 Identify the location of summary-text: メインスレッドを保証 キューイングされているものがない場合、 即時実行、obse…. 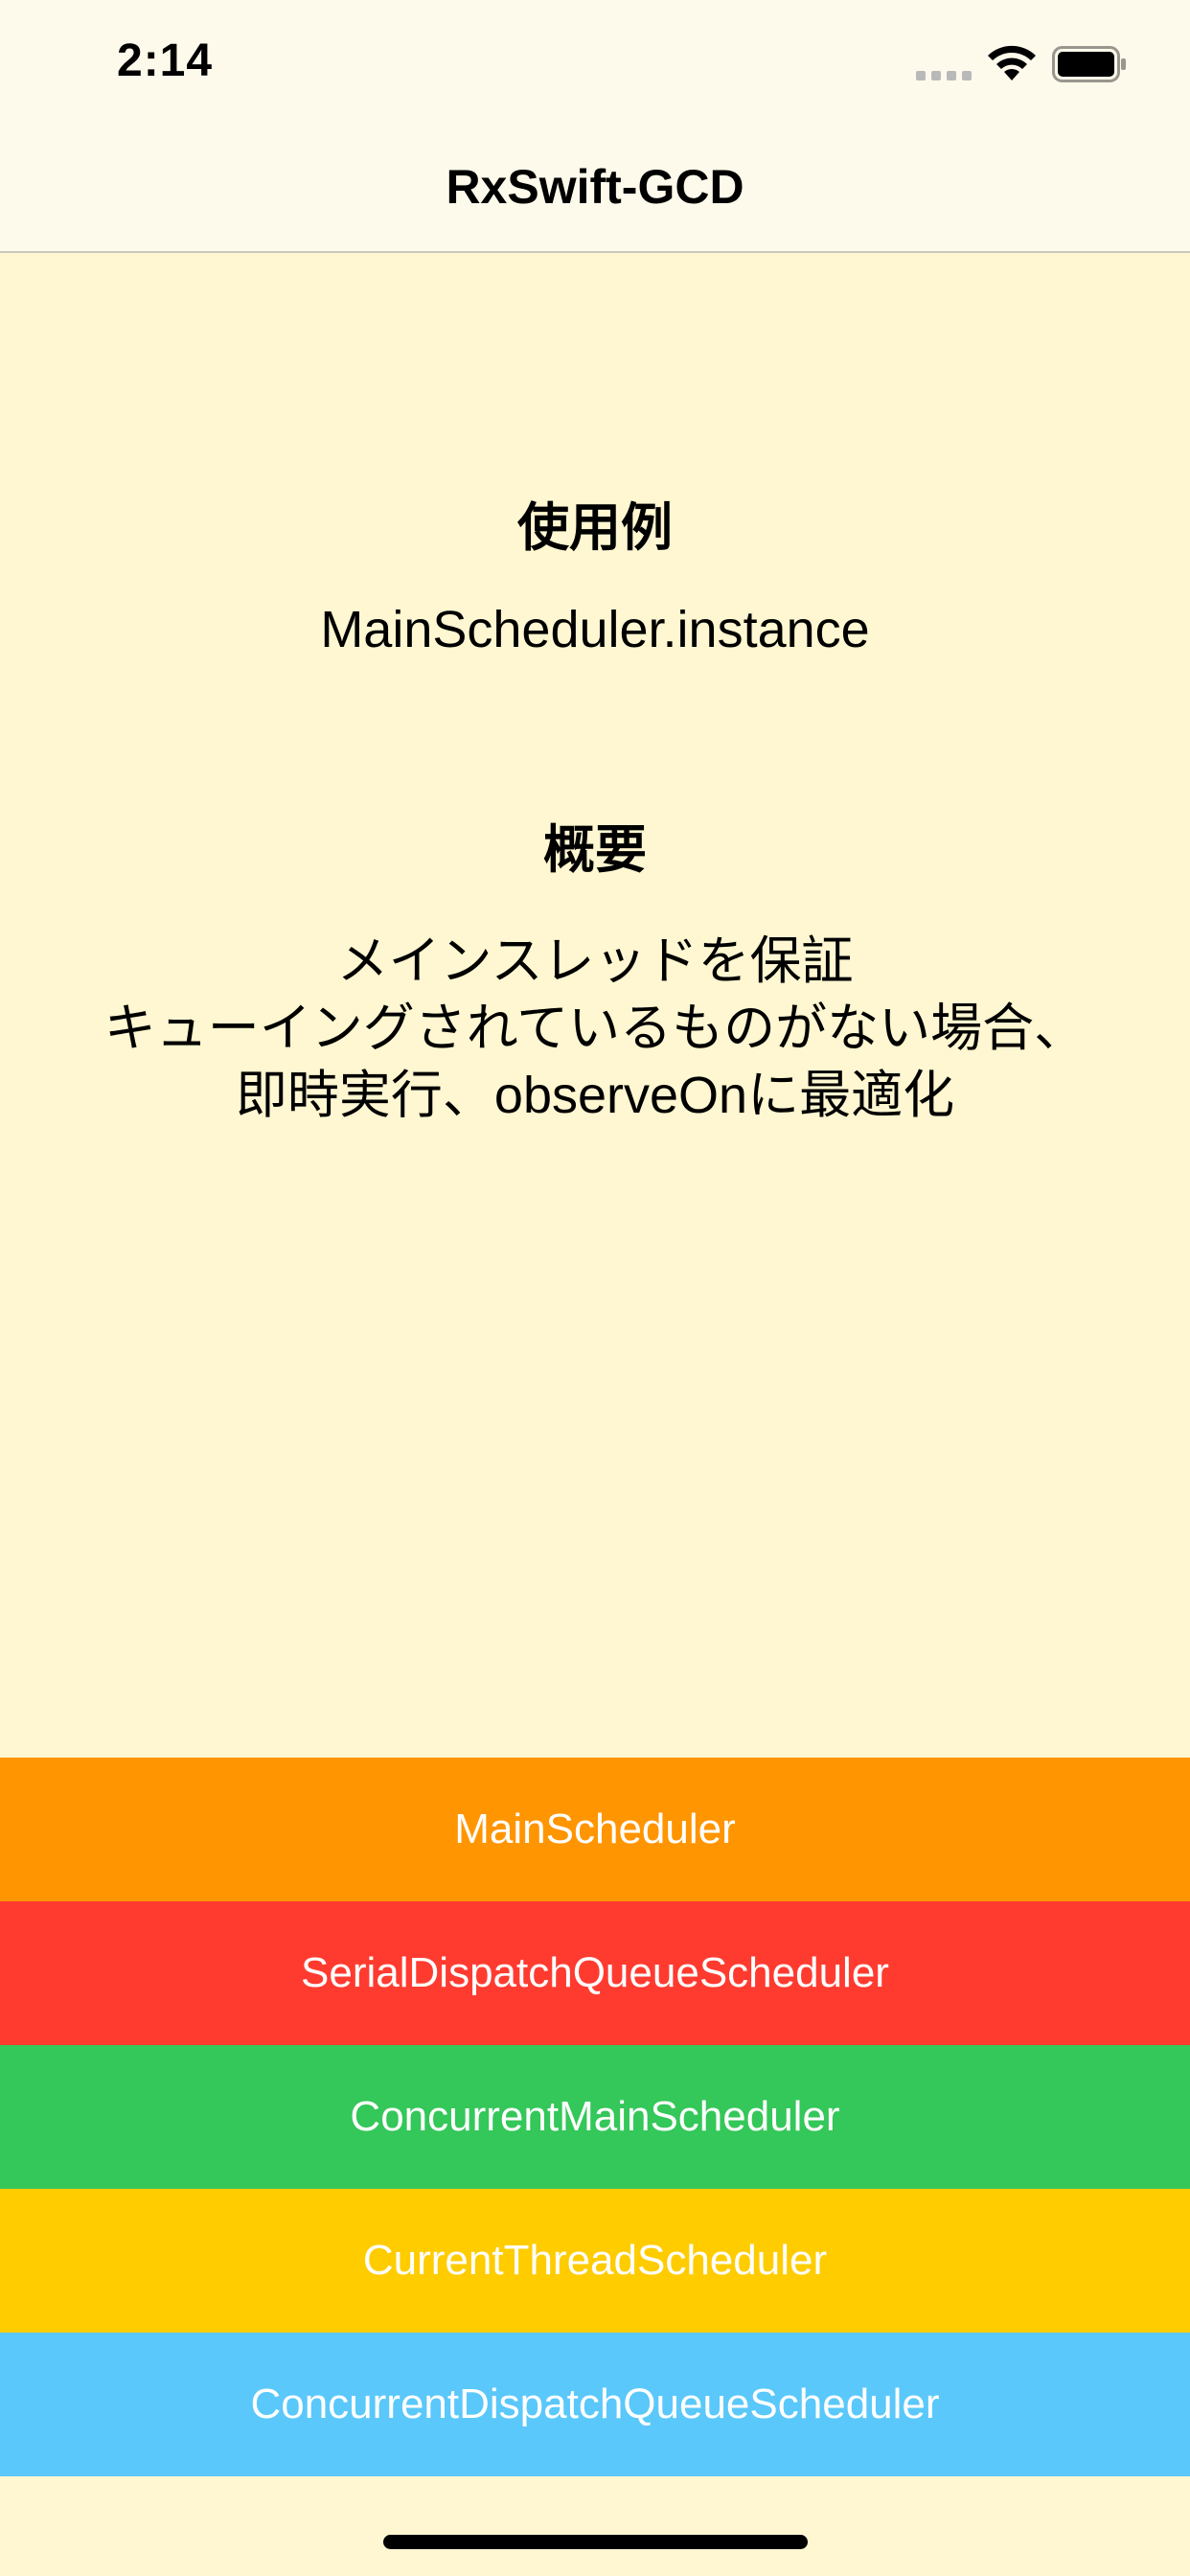
(595, 1028).